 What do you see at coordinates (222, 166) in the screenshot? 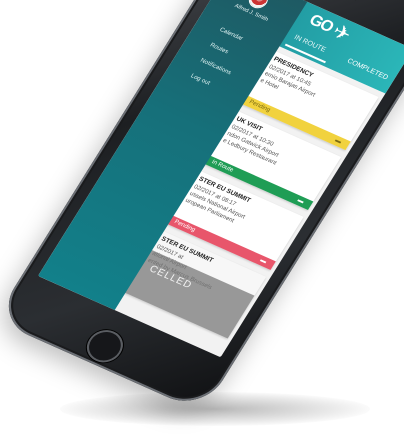
I see `status-label: In Route` at bounding box center [222, 166].